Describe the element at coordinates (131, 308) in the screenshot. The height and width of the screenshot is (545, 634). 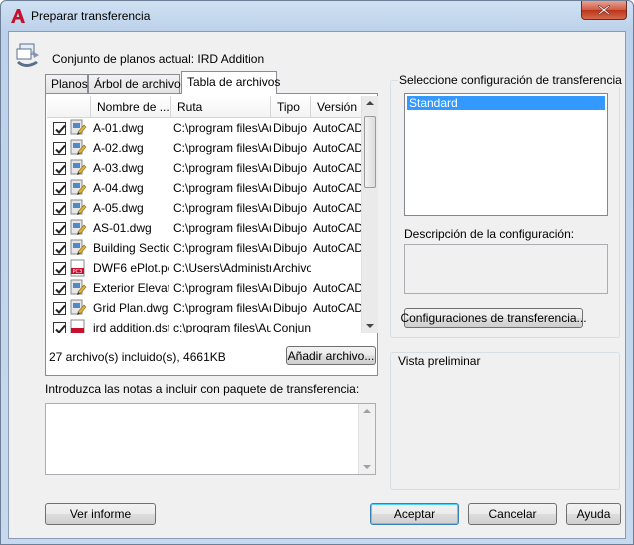
I see `cell-name: Grid Plan.dwg` at that location.